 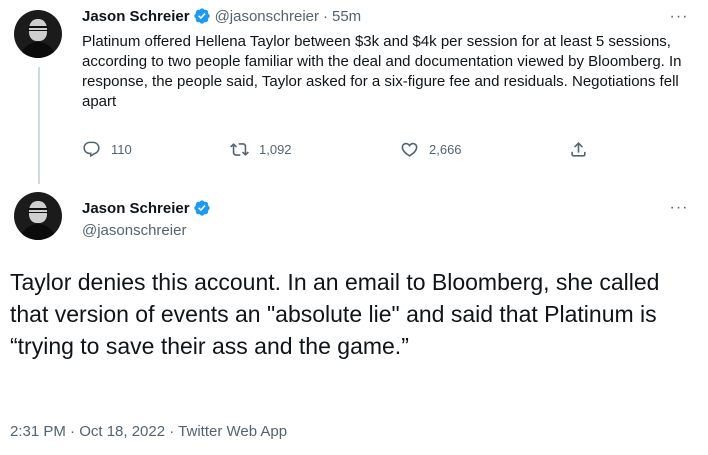 I want to click on share-button, so click(x=583, y=149).